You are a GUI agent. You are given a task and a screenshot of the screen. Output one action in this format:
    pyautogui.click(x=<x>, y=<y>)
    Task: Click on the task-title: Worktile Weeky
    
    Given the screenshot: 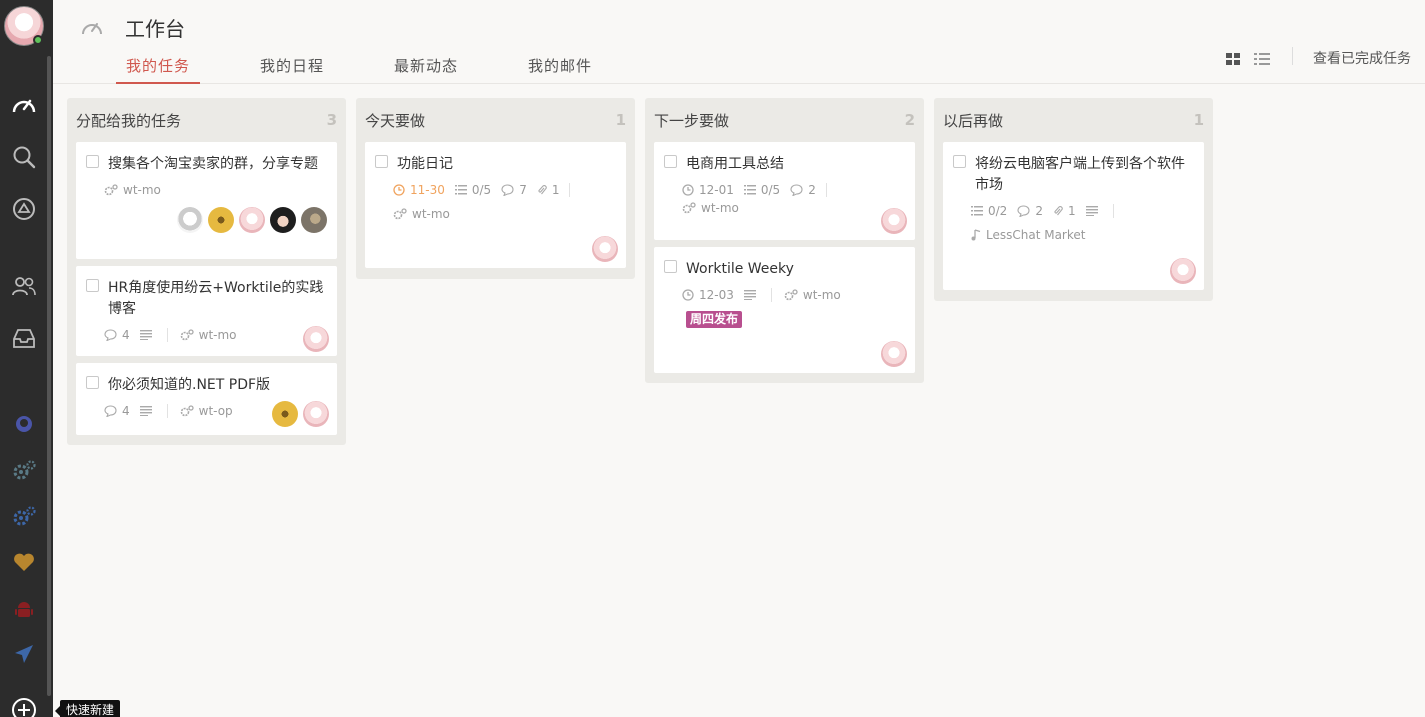 What is the action you would take?
    pyautogui.click(x=740, y=269)
    